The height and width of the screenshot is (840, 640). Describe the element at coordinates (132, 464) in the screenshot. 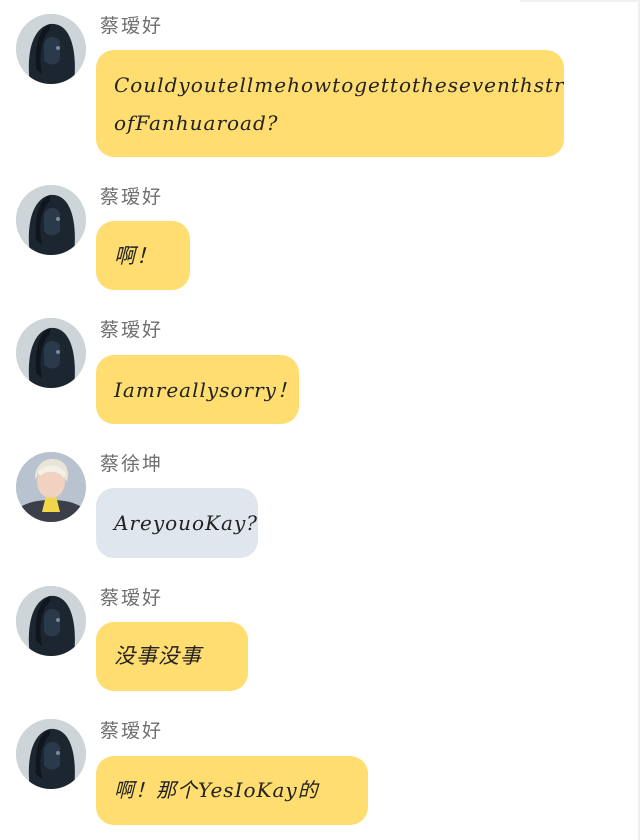

I see `sender-name: 蔡徐坤` at that location.